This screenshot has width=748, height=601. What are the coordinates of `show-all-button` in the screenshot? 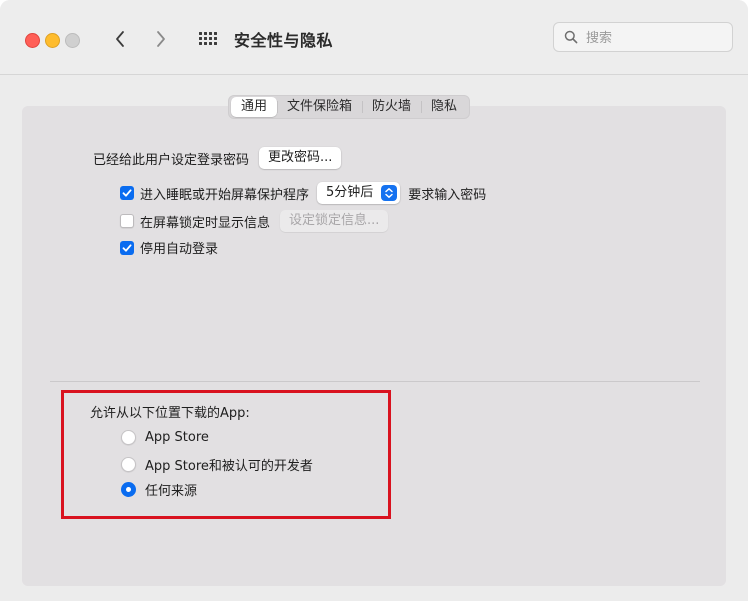 It's located at (208, 39).